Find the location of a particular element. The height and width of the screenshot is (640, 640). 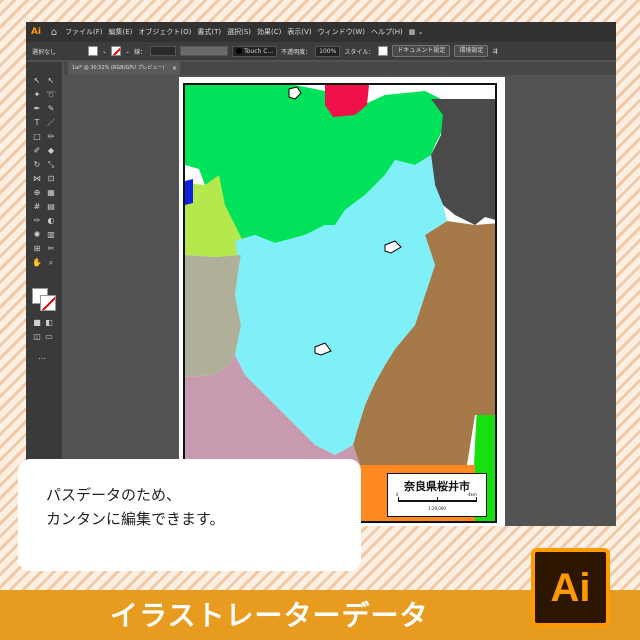

perspective-grid-icon: ▦ is located at coordinates (51, 193).